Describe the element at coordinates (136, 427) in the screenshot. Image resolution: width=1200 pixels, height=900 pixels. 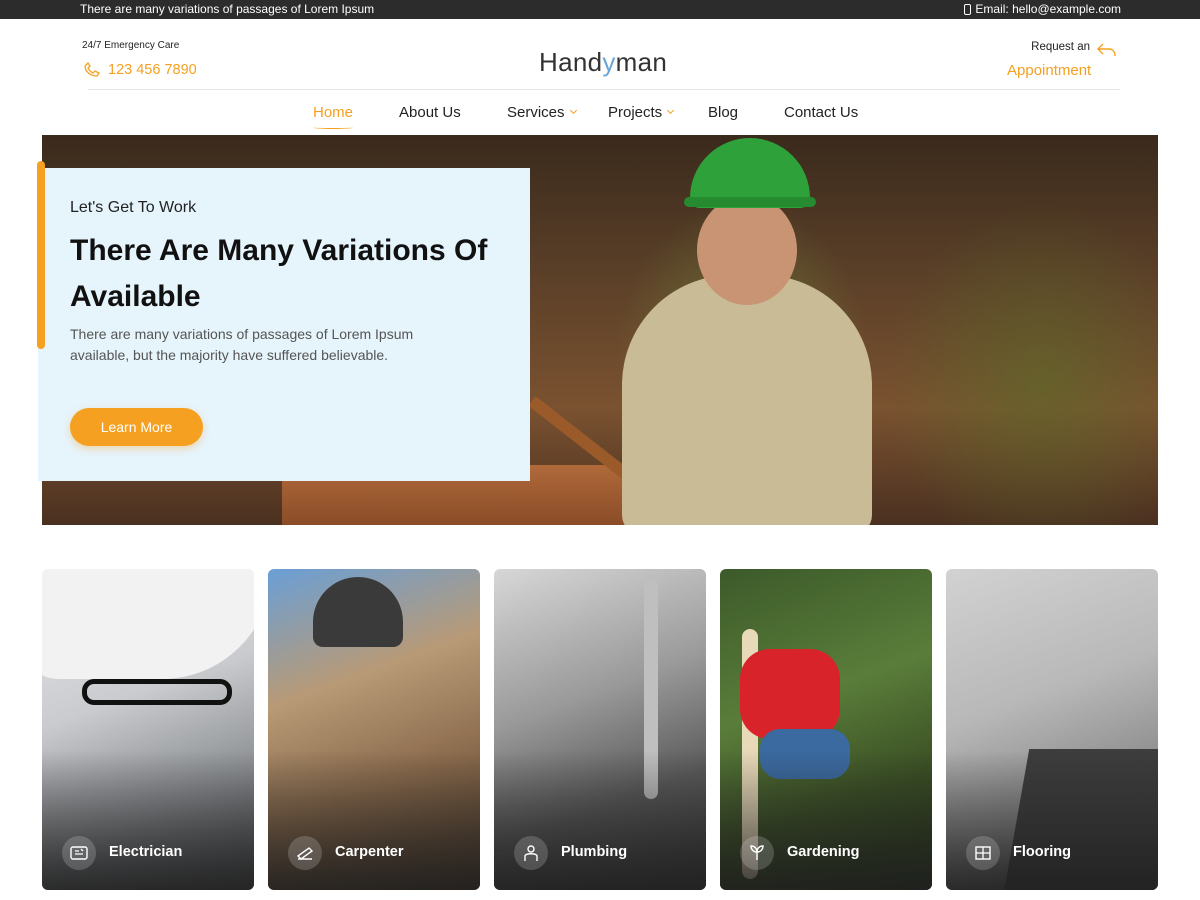
I see `learn-more-button: Learn More` at that location.